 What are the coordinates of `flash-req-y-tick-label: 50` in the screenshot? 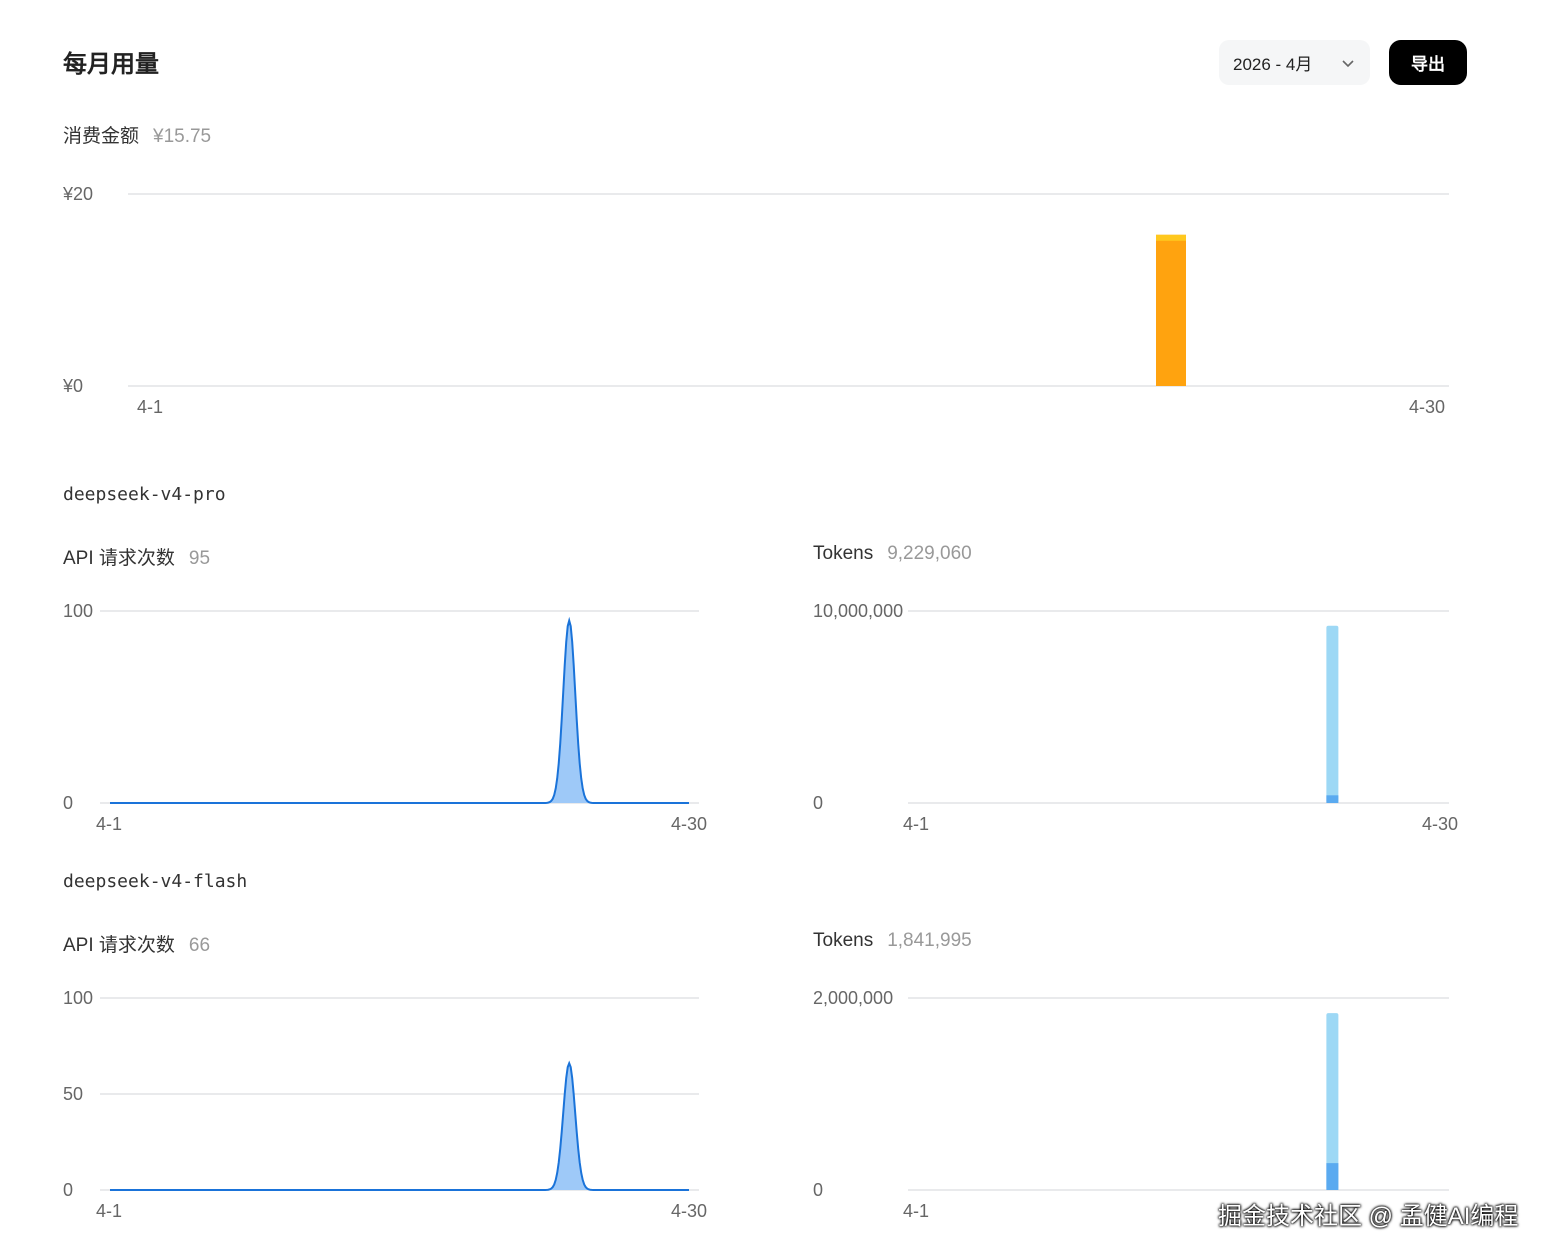 It's located at (73, 1094).